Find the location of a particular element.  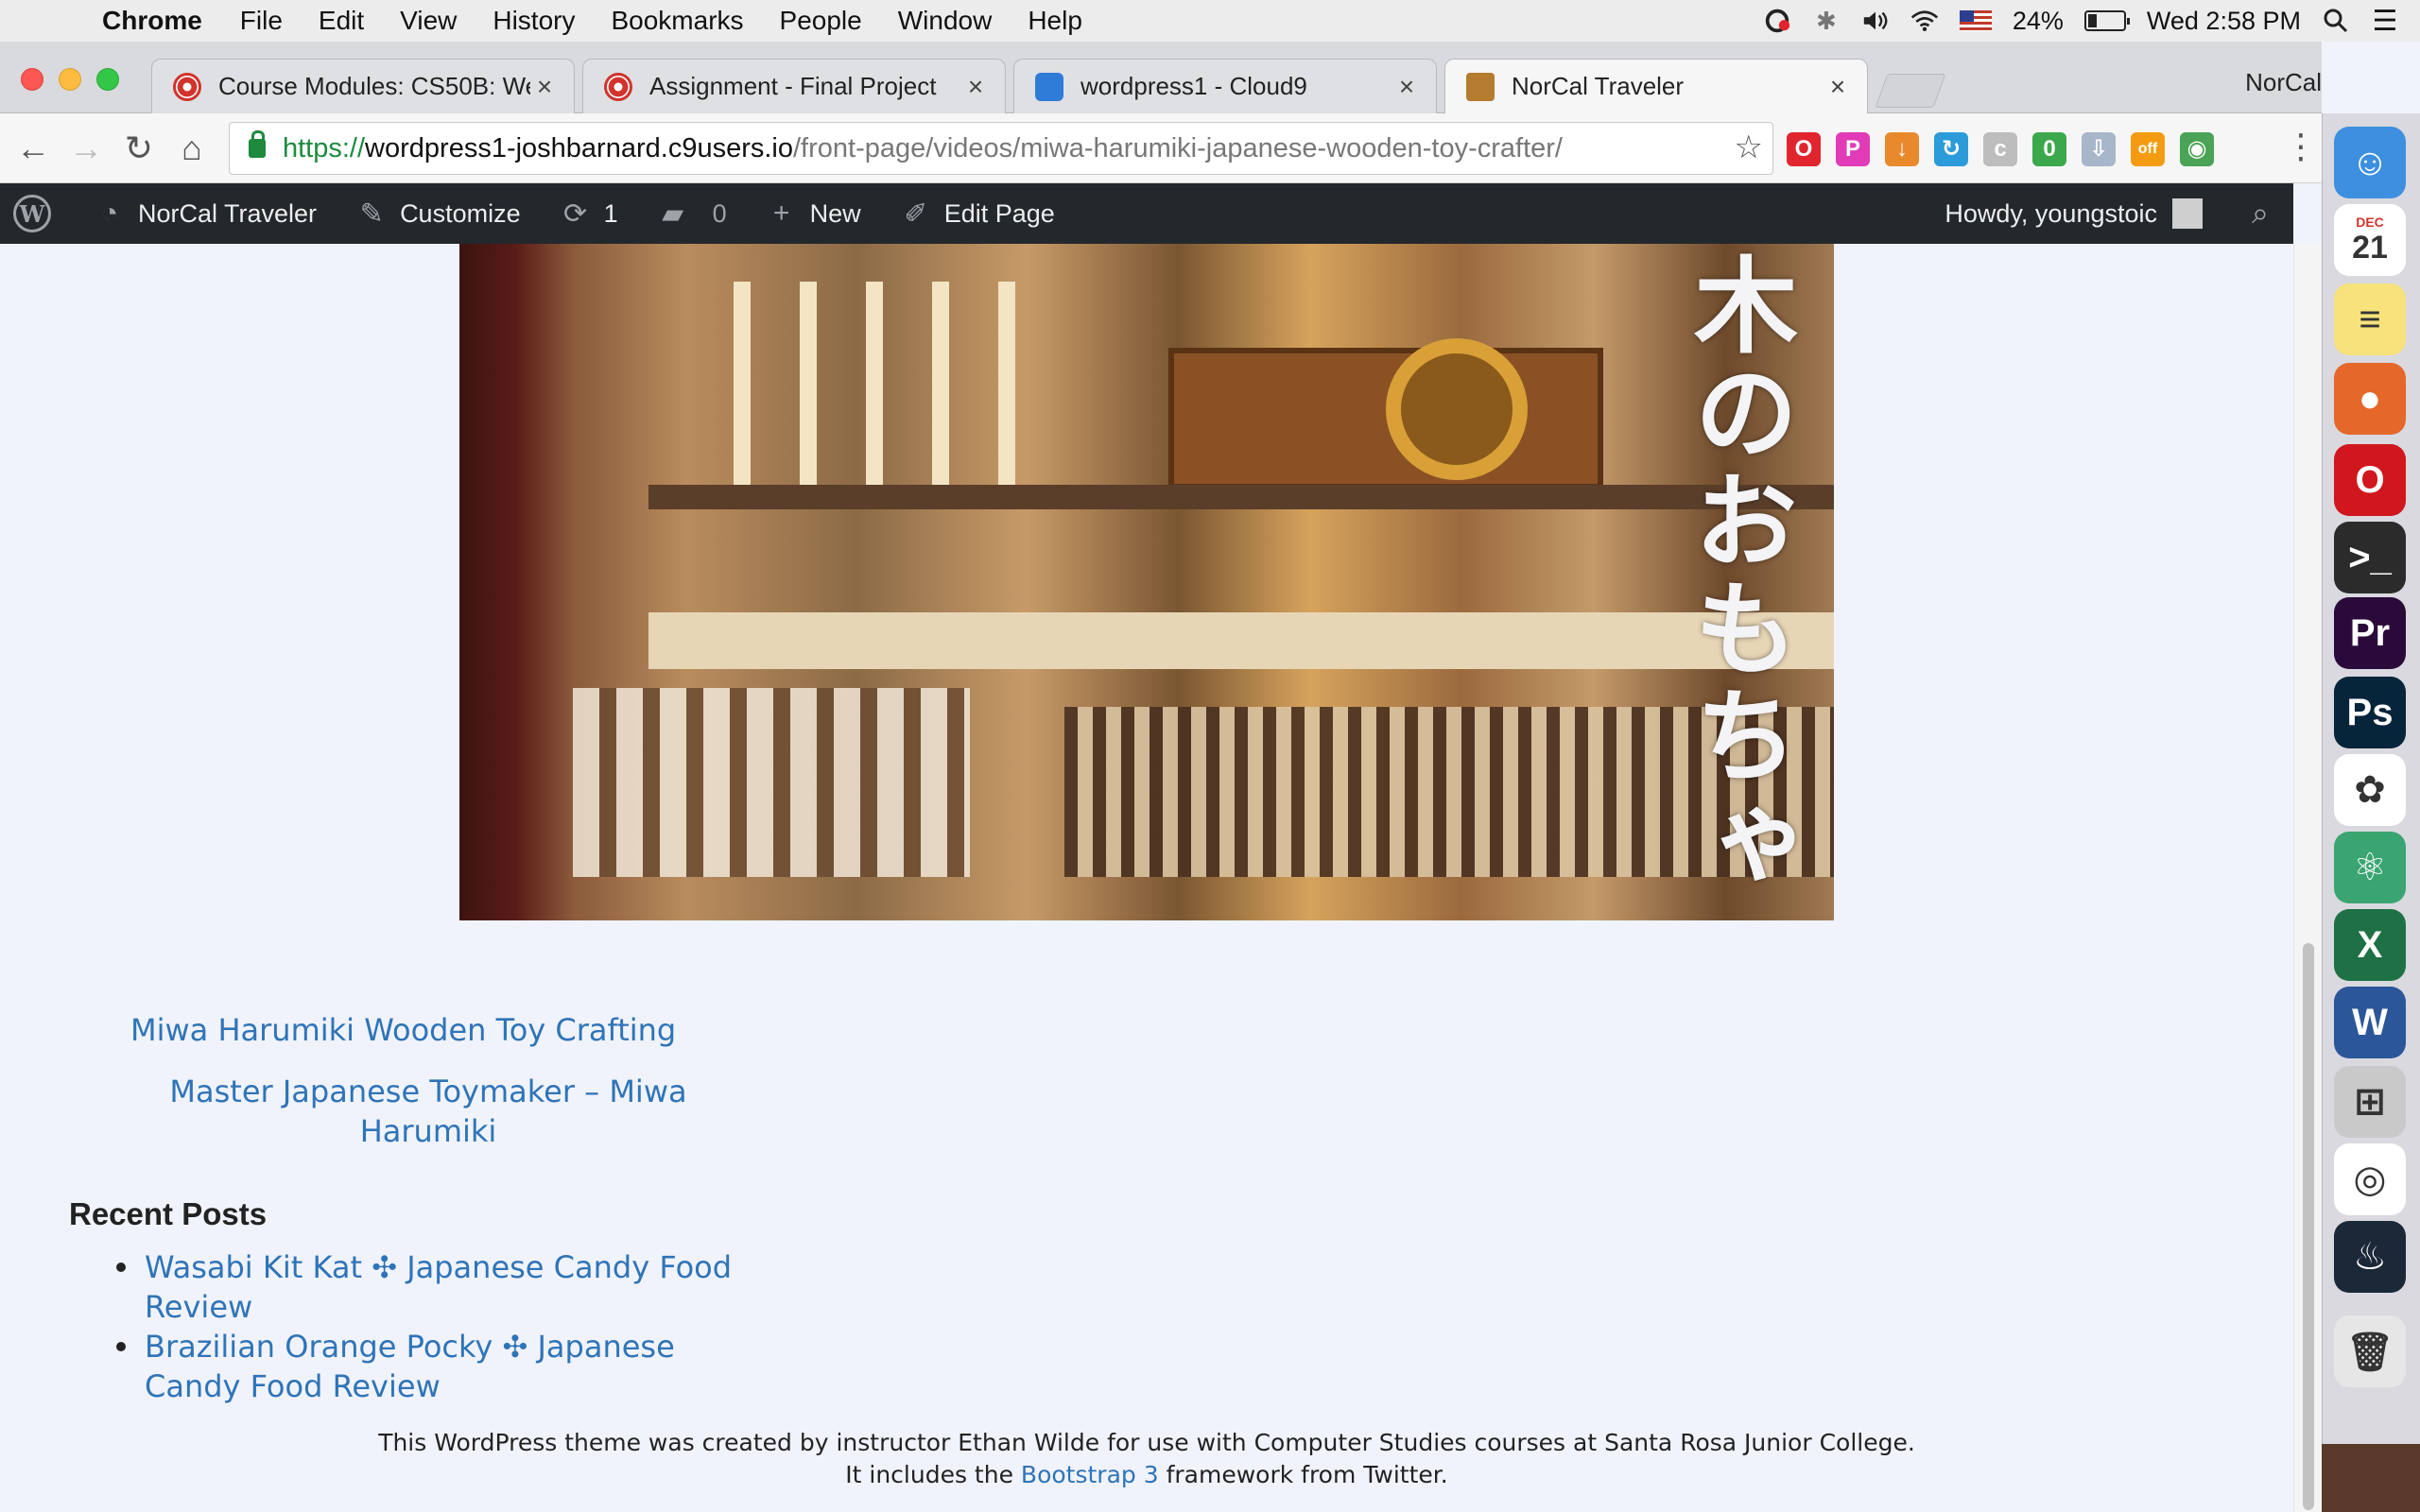

dock-glyph: ✿ is located at coordinates (2370, 790).